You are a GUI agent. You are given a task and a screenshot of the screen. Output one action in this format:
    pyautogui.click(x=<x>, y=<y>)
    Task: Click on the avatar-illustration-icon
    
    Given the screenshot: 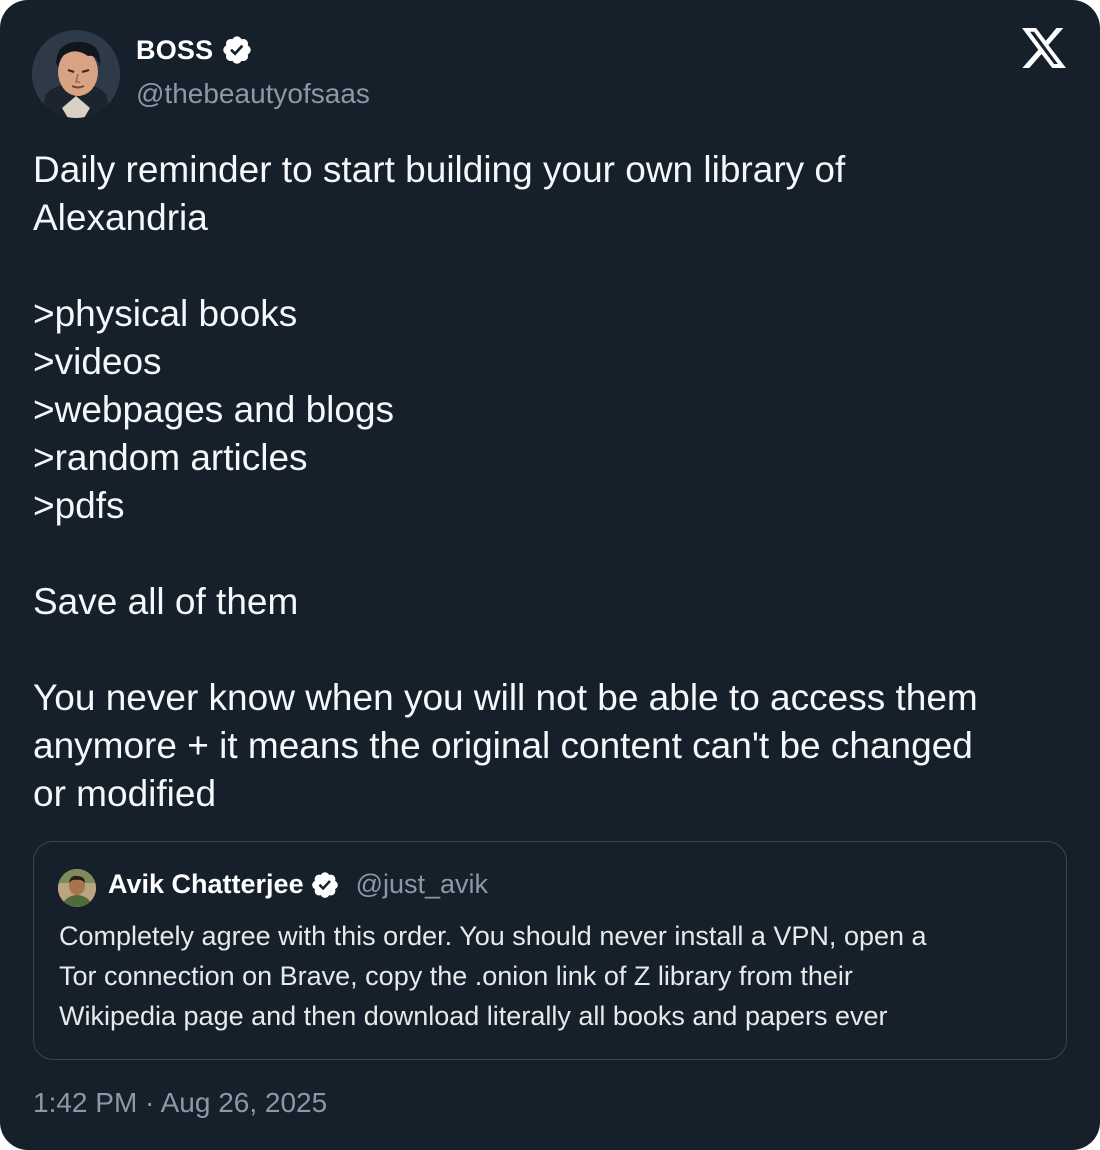 What is the action you would take?
    pyautogui.click(x=76, y=74)
    